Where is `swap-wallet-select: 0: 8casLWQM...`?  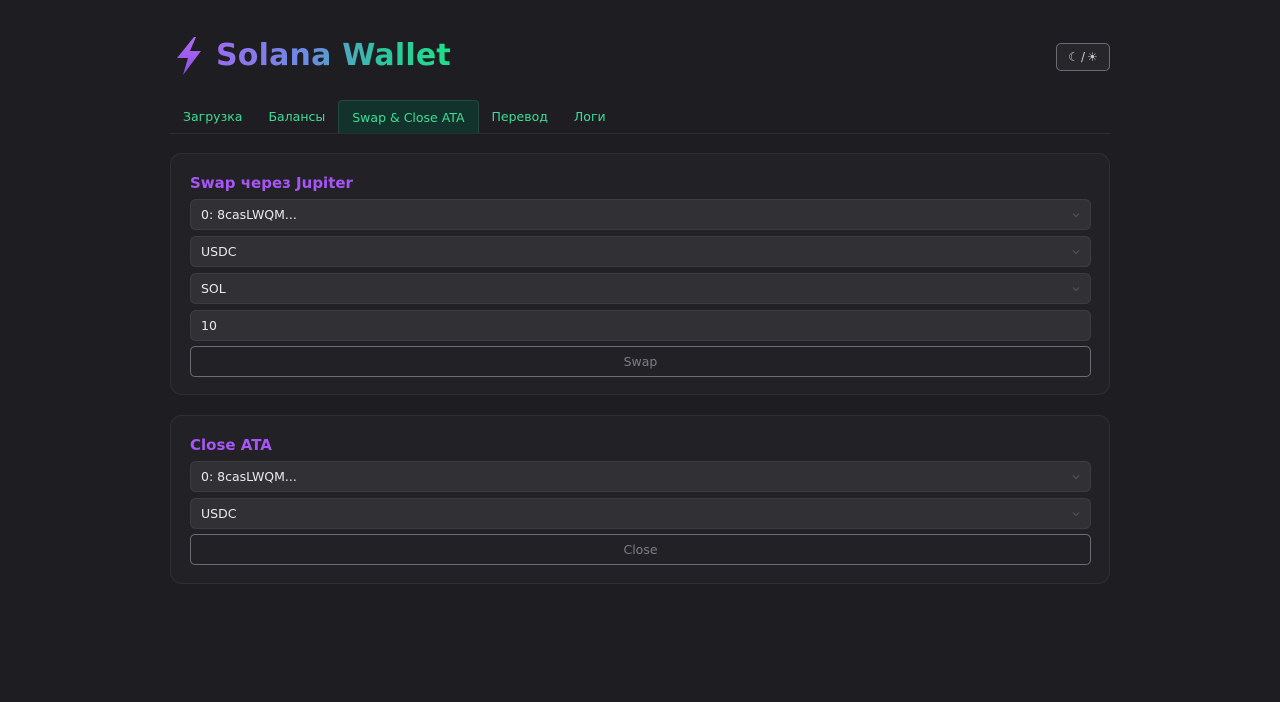 swap-wallet-select: 0: 8casLWQM... is located at coordinates (640, 214).